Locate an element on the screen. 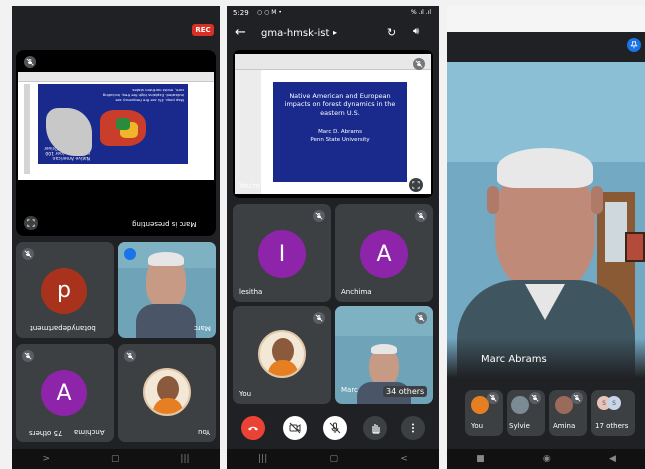 The height and width of the screenshot is (469, 645). home-nav-icon: ◉ is located at coordinates (547, 459).